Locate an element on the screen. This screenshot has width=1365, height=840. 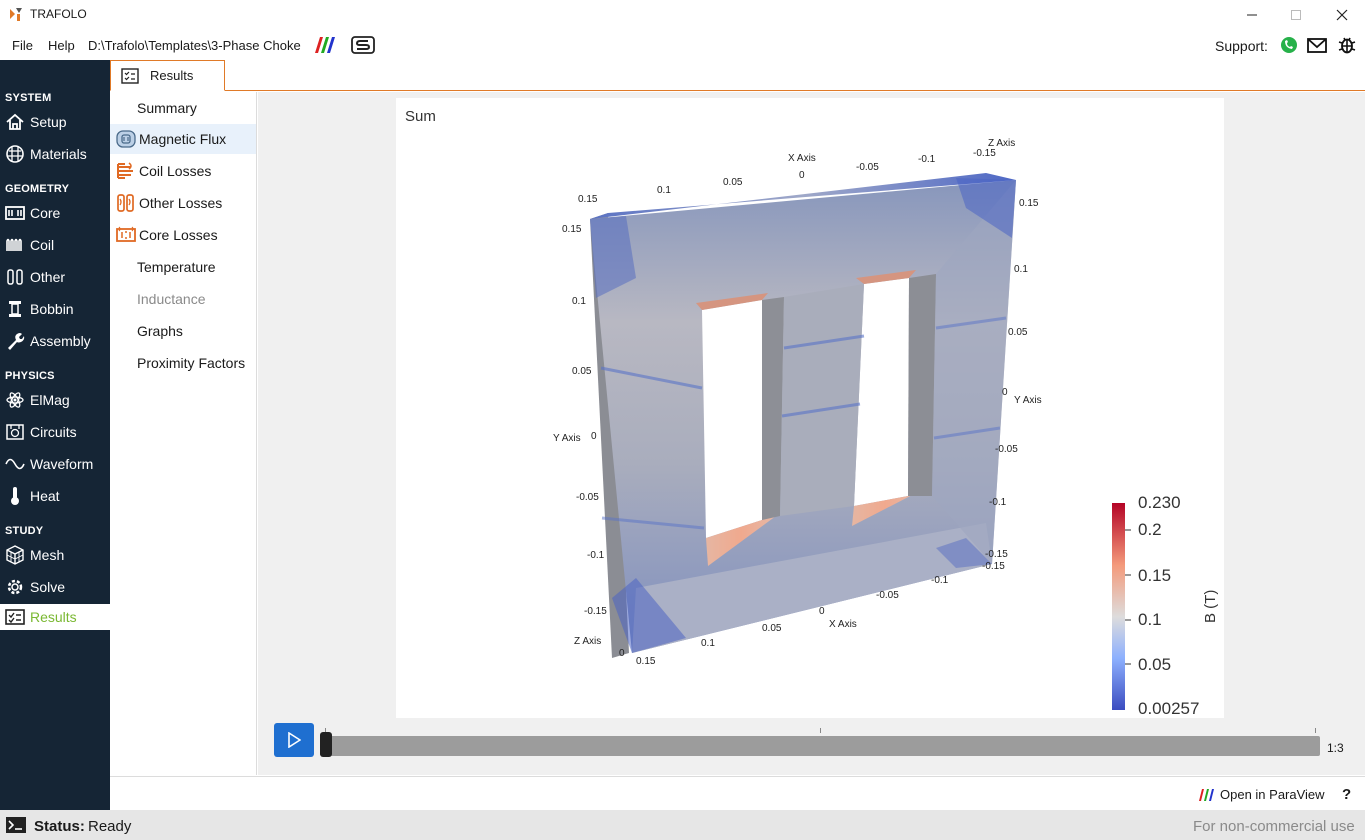
wrench-icon is located at coordinates (16, 341).